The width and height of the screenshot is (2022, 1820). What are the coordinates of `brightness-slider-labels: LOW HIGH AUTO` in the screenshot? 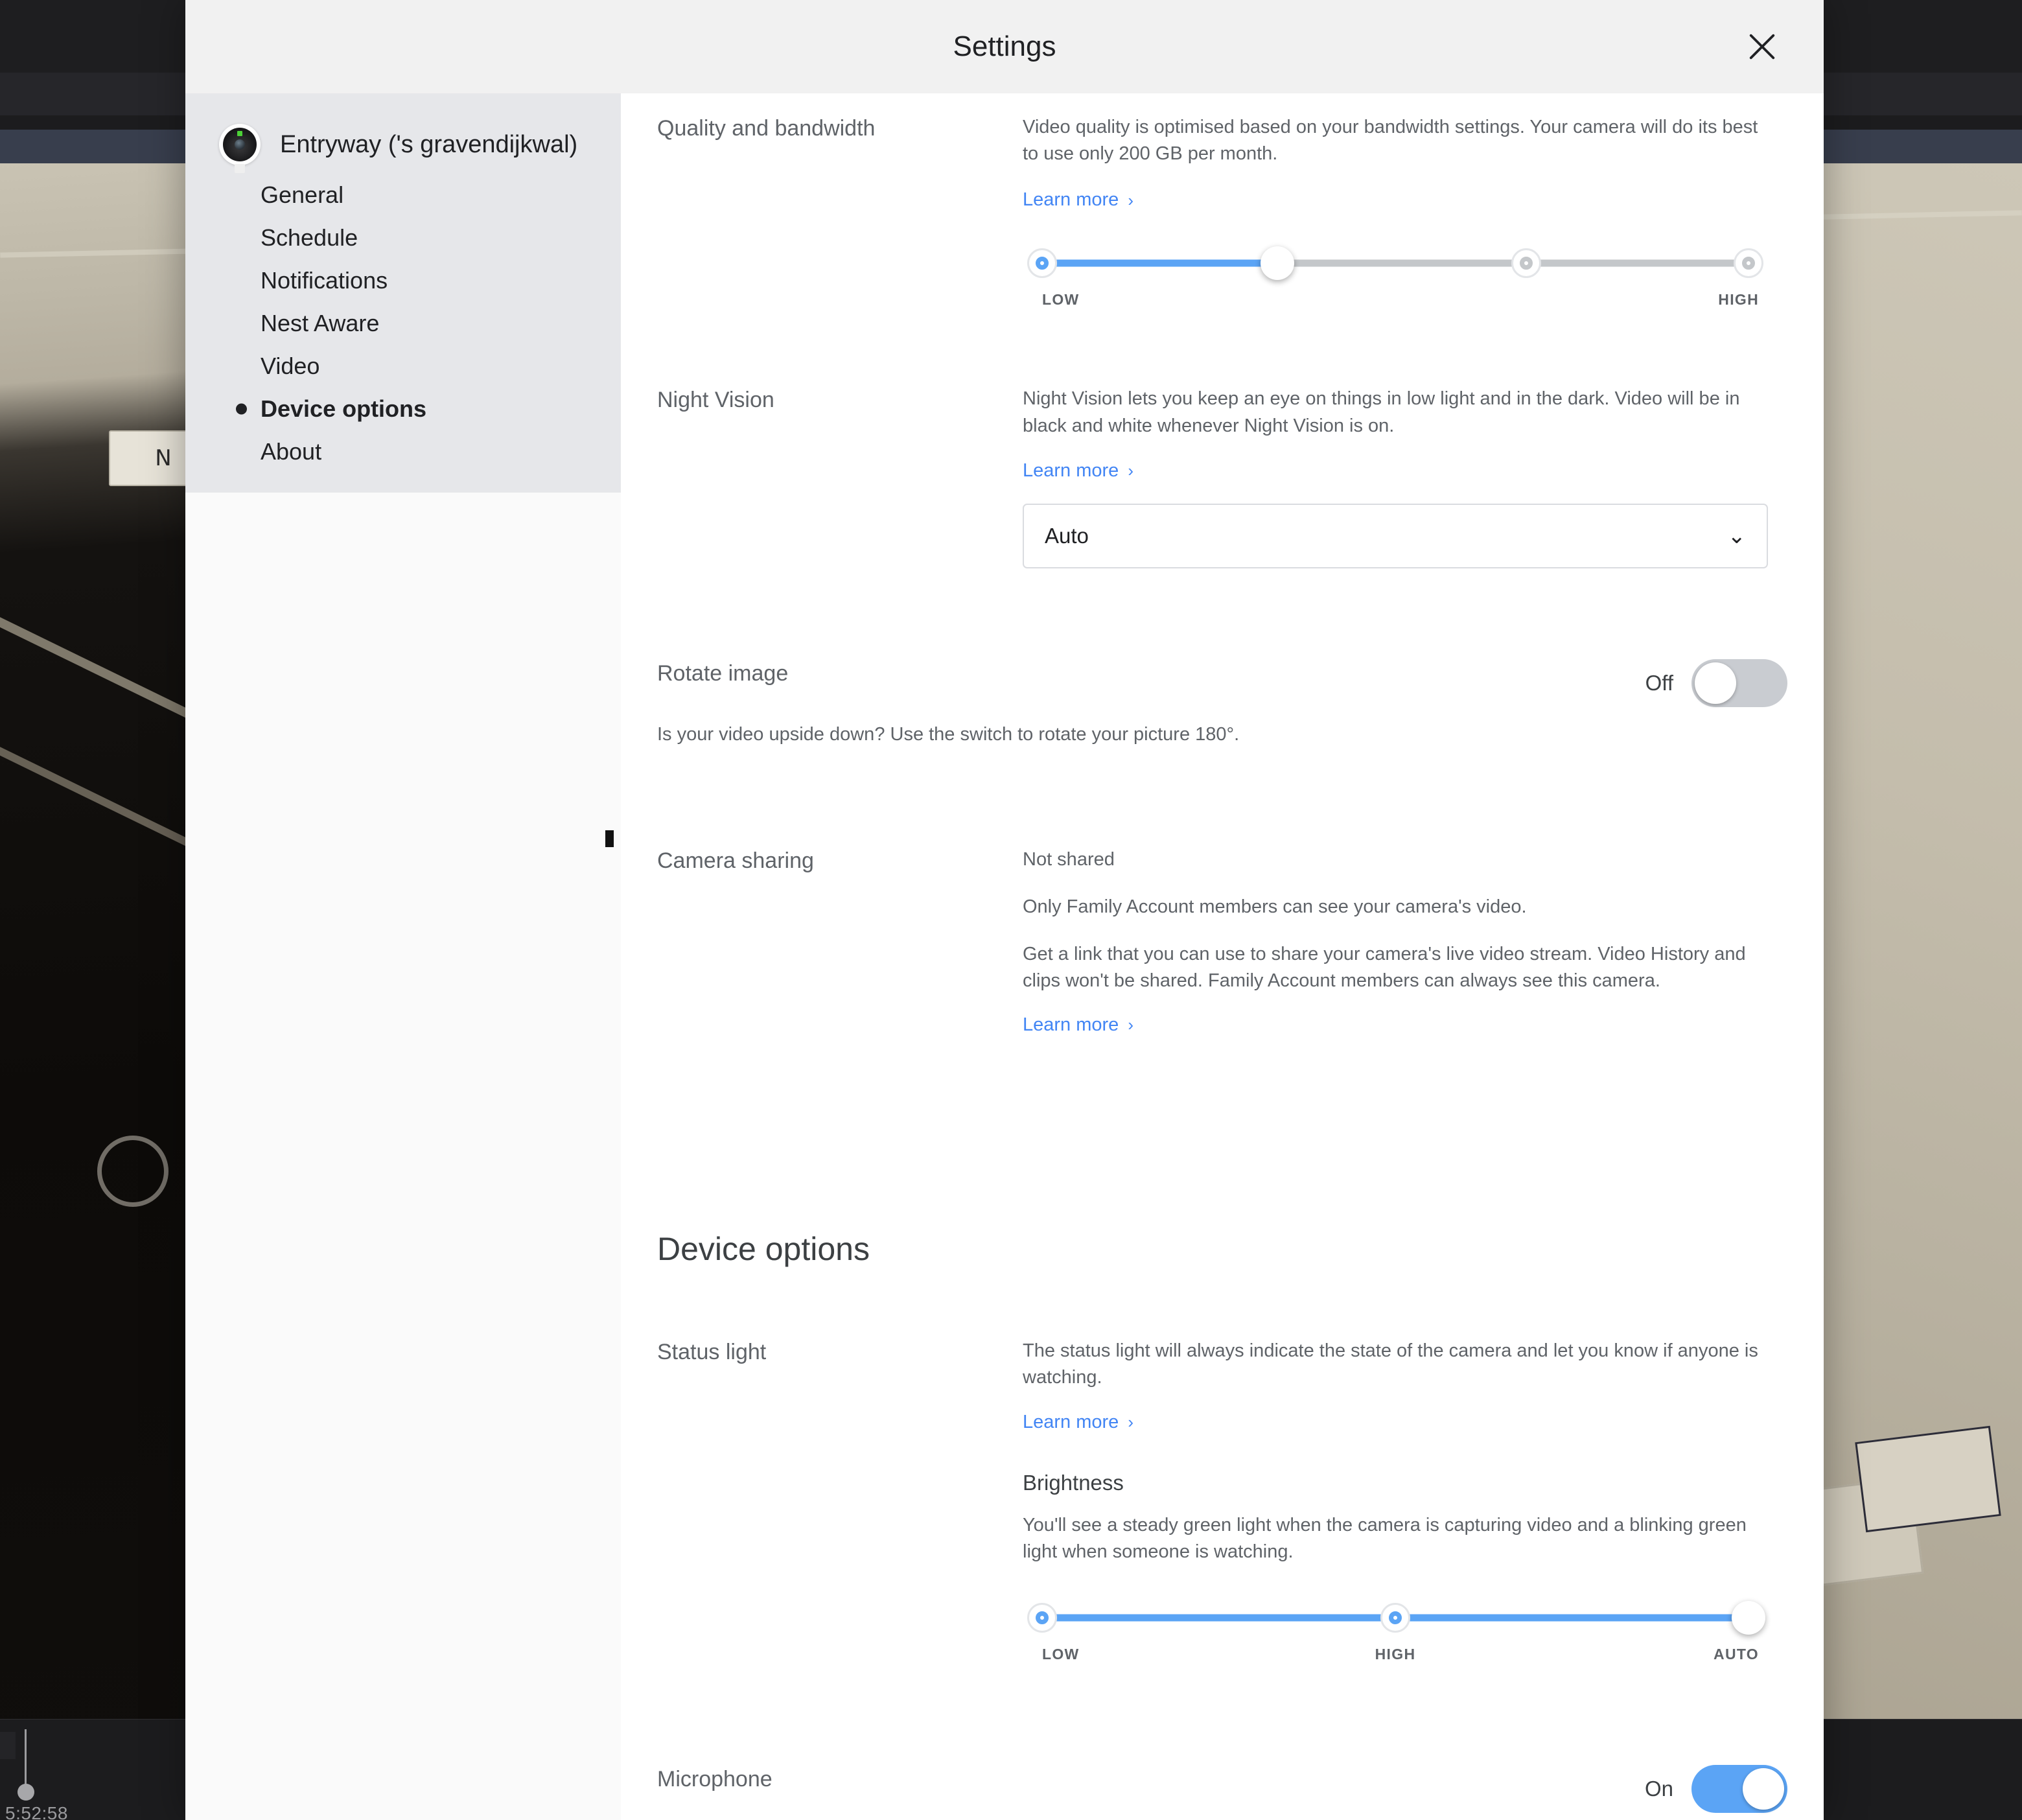 It's located at (1396, 1657).